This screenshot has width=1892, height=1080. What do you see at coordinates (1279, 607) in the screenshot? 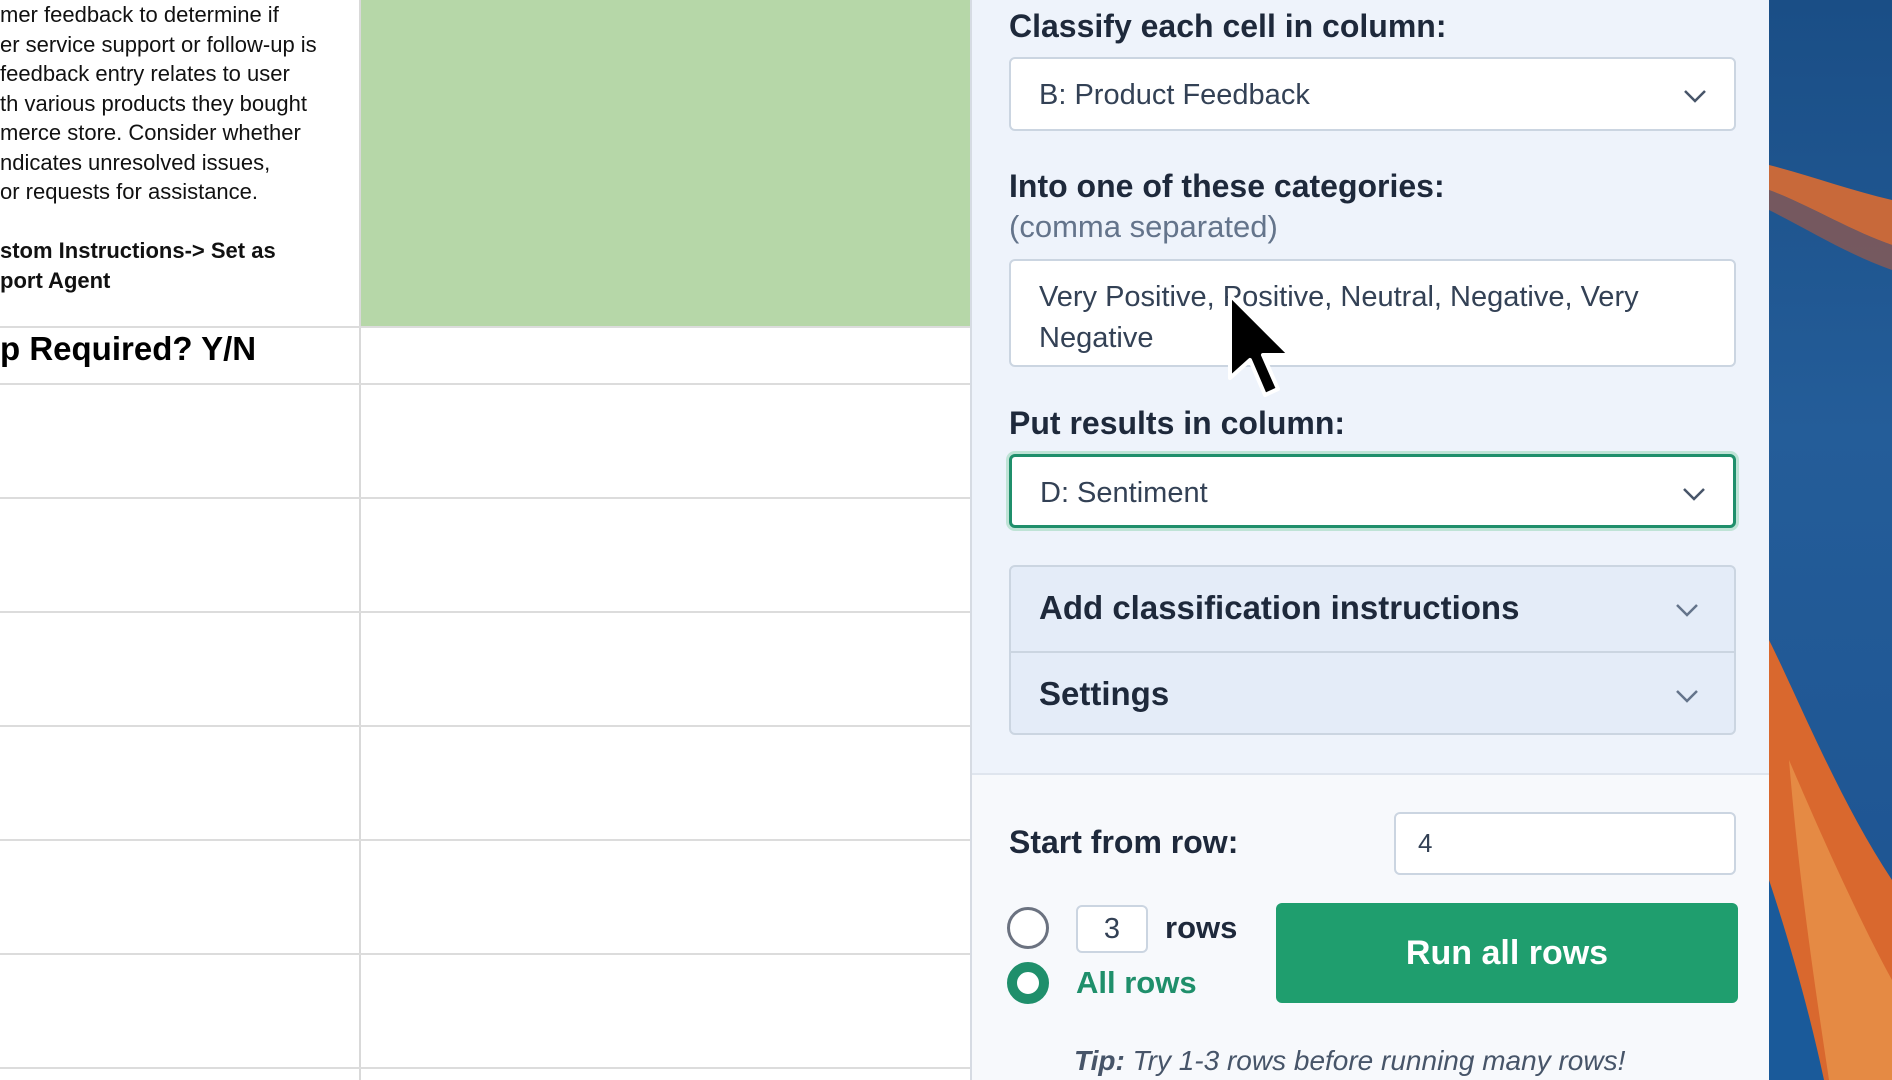
I see `accordion-title: Add classification instructions` at bounding box center [1279, 607].